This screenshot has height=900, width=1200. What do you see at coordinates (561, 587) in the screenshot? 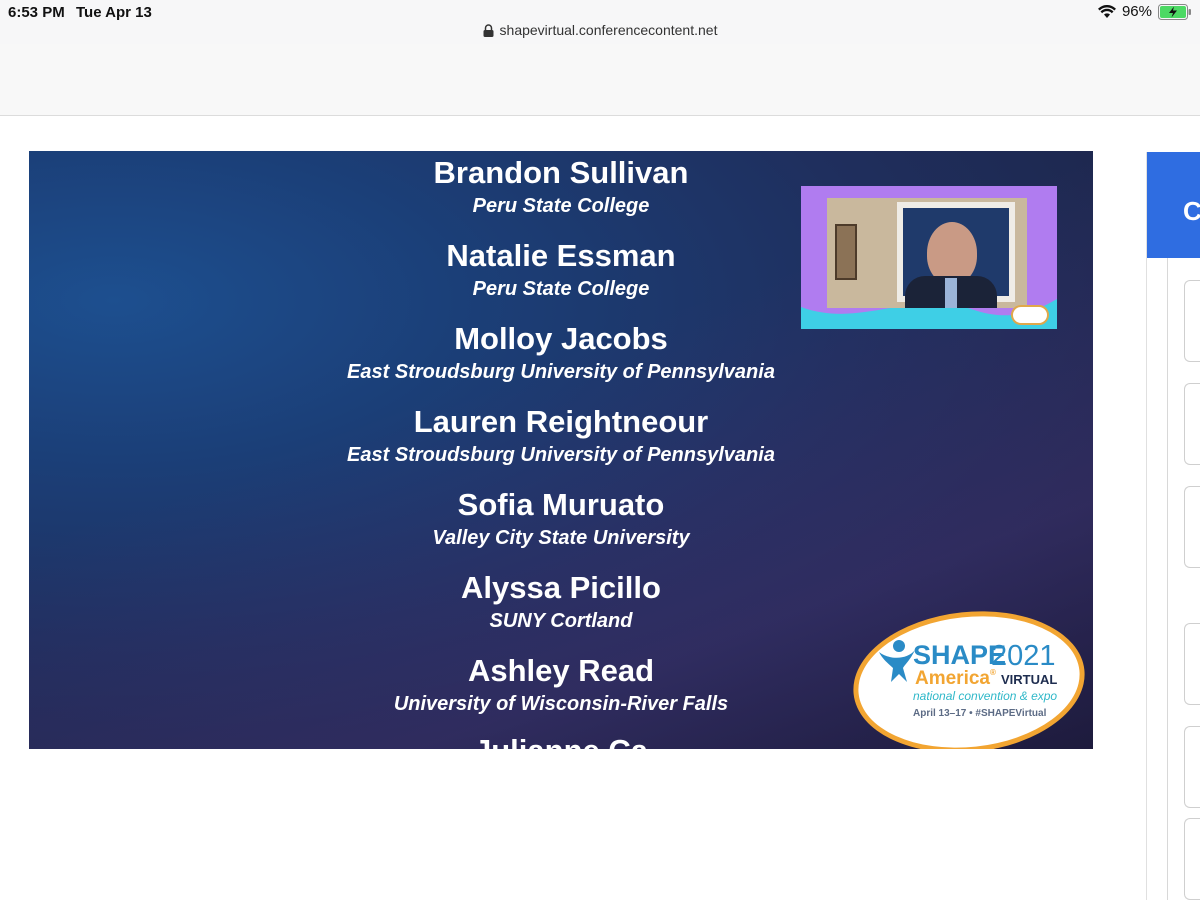
I see `credit-name: Alyssa Picillo` at bounding box center [561, 587].